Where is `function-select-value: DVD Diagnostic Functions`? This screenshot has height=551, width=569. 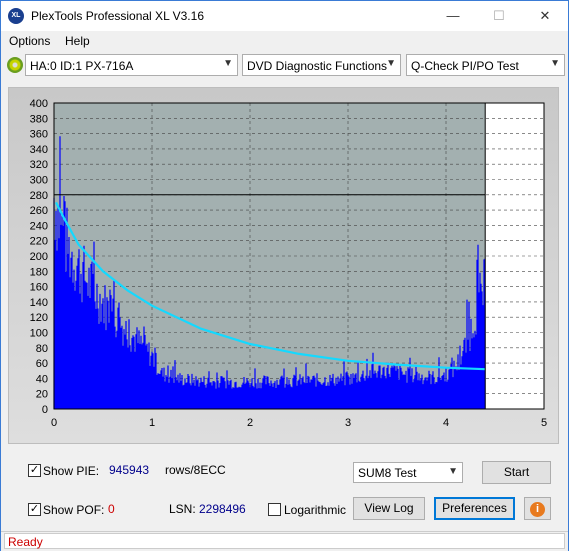 function-select-value: DVD Diagnostic Functions is located at coordinates (317, 66).